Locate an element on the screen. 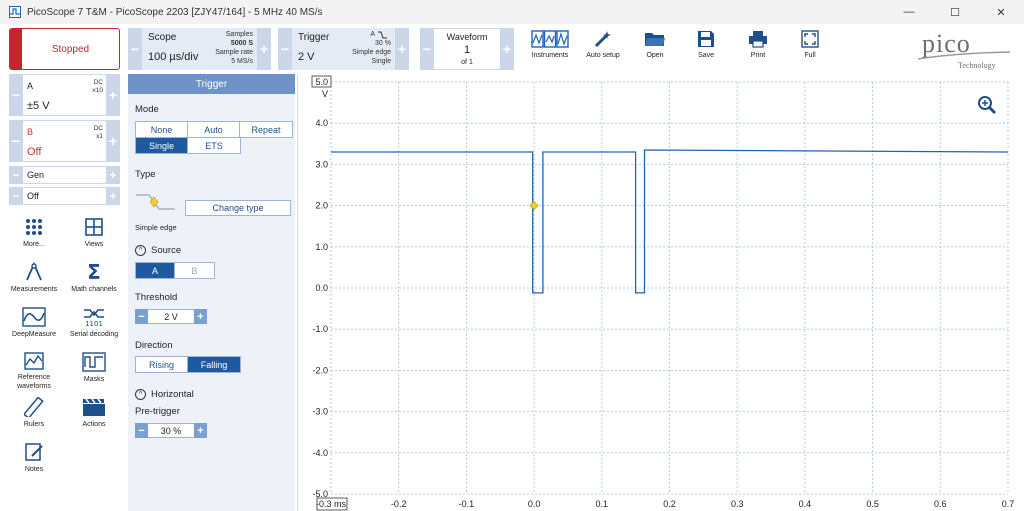  change-type-button: Change type is located at coordinates (238, 208).